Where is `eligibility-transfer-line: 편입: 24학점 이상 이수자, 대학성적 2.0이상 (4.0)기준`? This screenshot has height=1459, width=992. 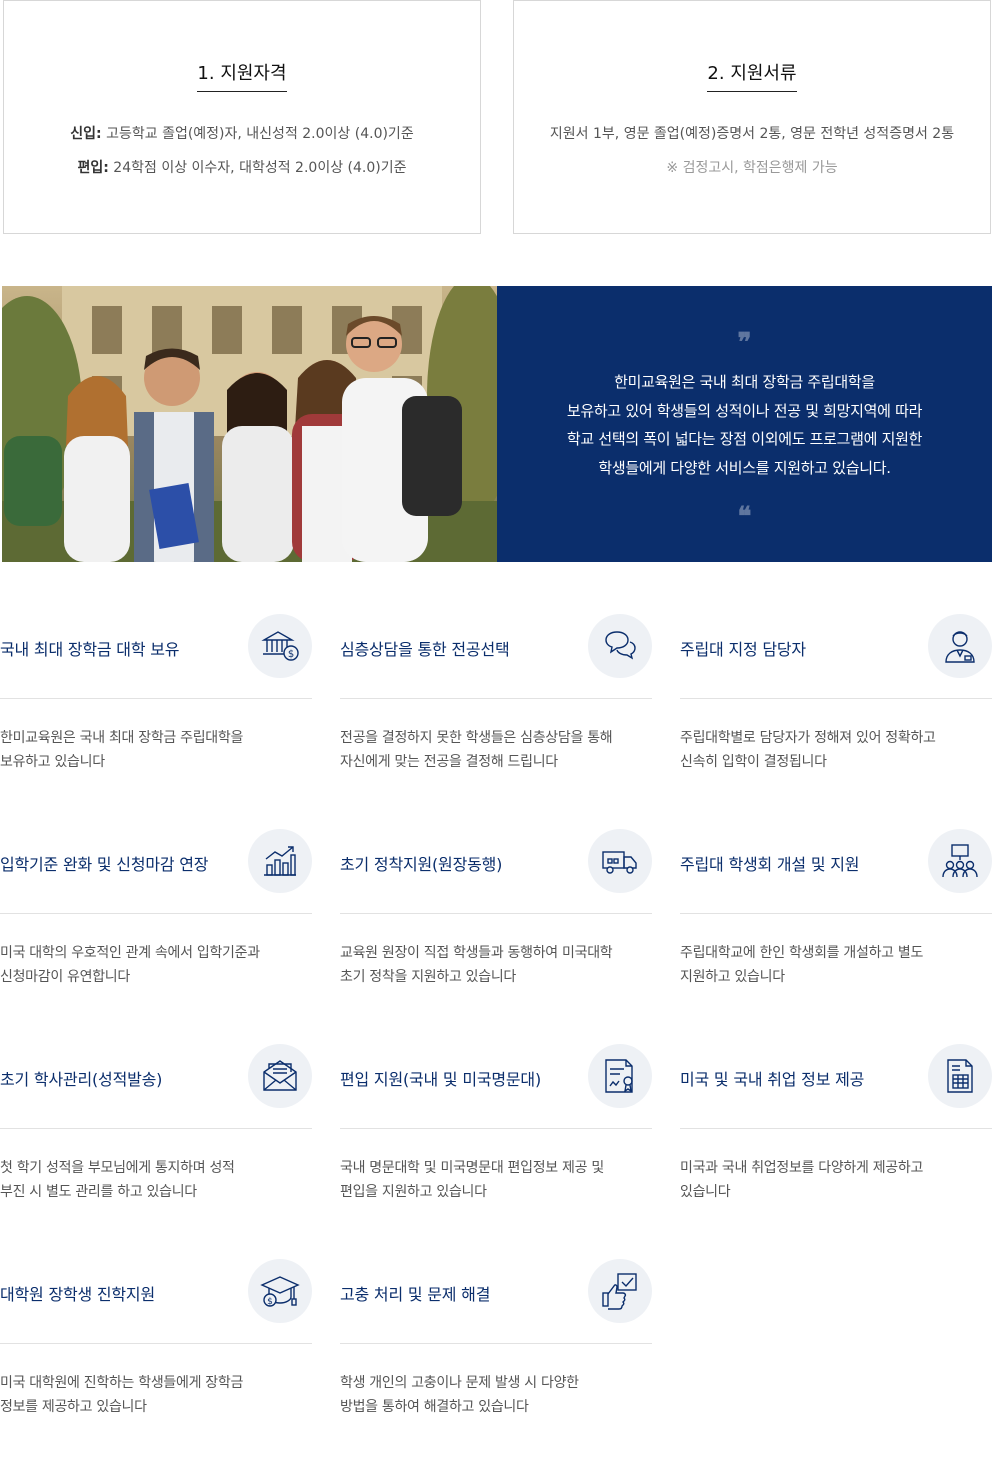 eligibility-transfer-line: 편입: 24학점 이상 이수자, 대학성적 2.0이상 (4.0)기준 is located at coordinates (242, 168).